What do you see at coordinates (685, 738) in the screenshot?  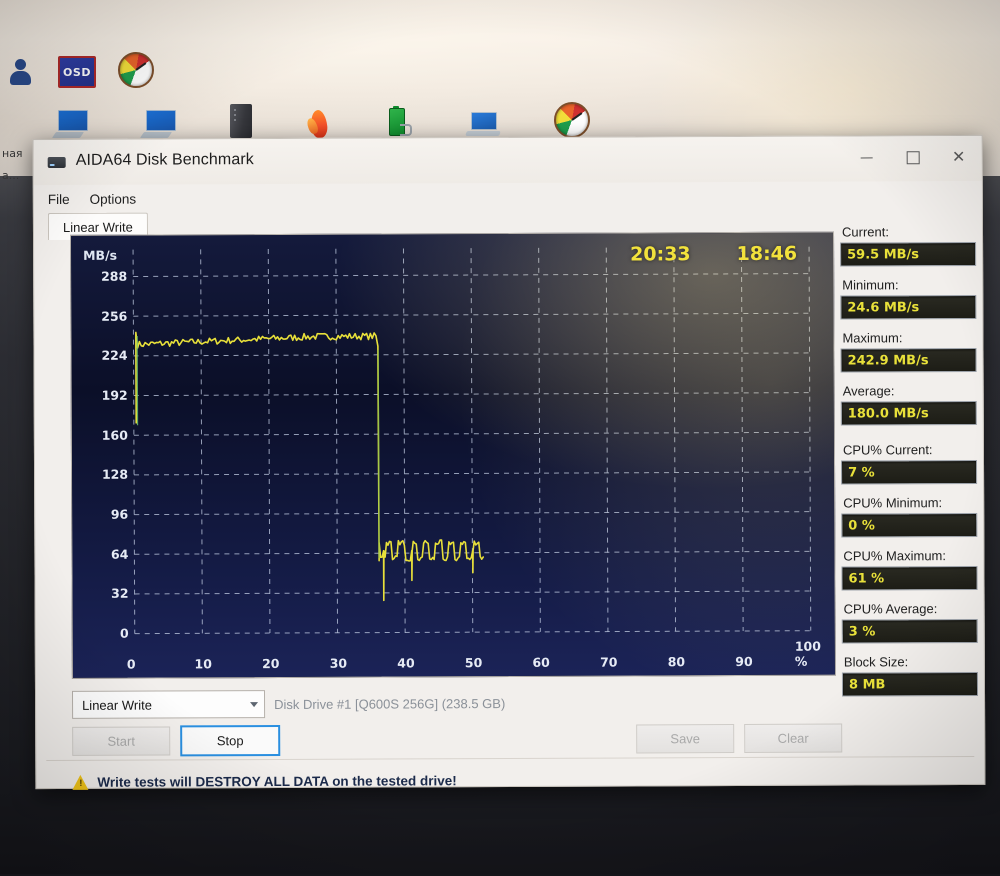 I see `save-button: Save` at bounding box center [685, 738].